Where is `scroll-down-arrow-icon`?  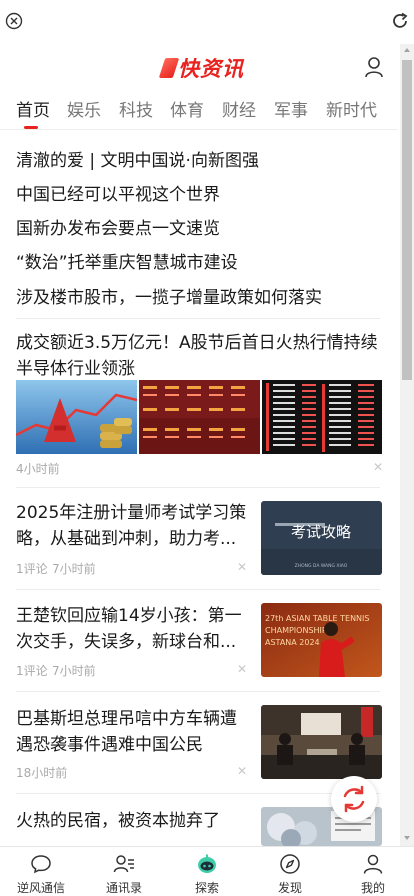 scroll-down-arrow-icon is located at coordinates (407, 838).